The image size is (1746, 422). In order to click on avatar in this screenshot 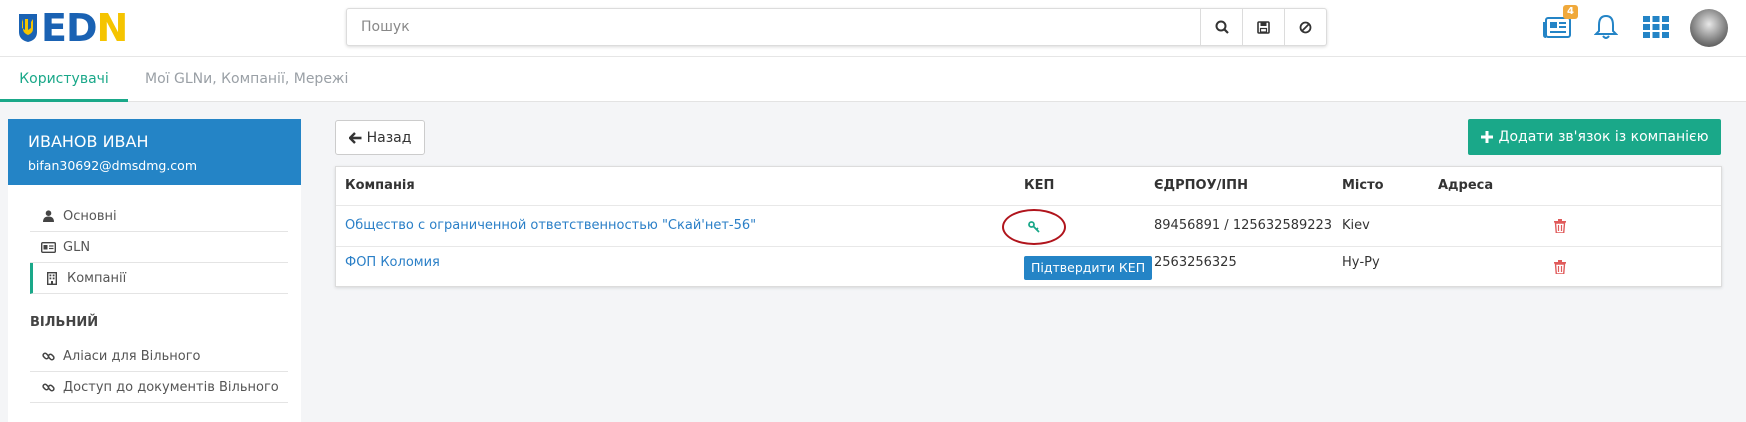, I will do `click(1709, 28)`.